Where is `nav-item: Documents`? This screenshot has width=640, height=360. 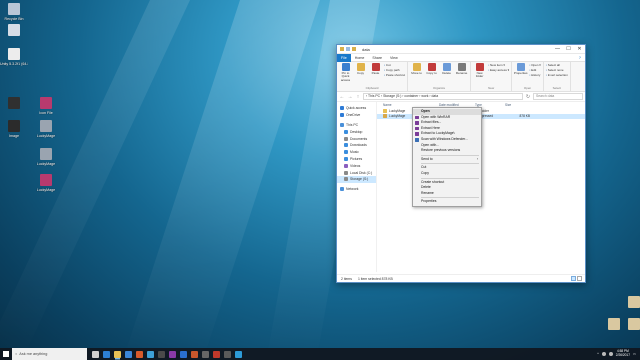
nav-item: Documents is located at coordinates (356, 138).